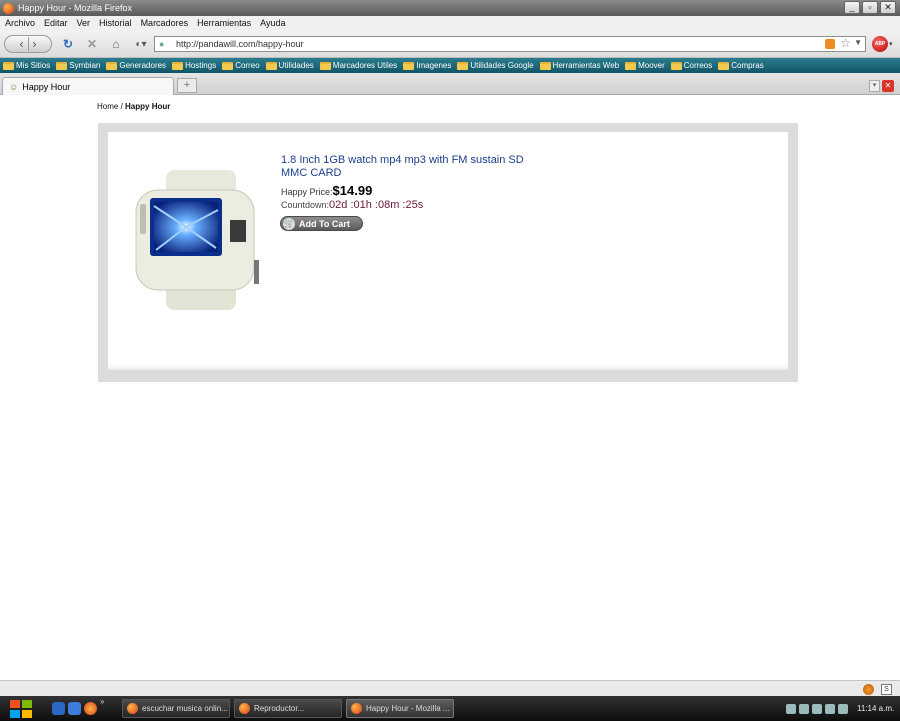 The image size is (900, 721). Describe the element at coordinates (88, 86) in the screenshot. I see `tab-happy-hour: ☺ Happy Hour` at that location.